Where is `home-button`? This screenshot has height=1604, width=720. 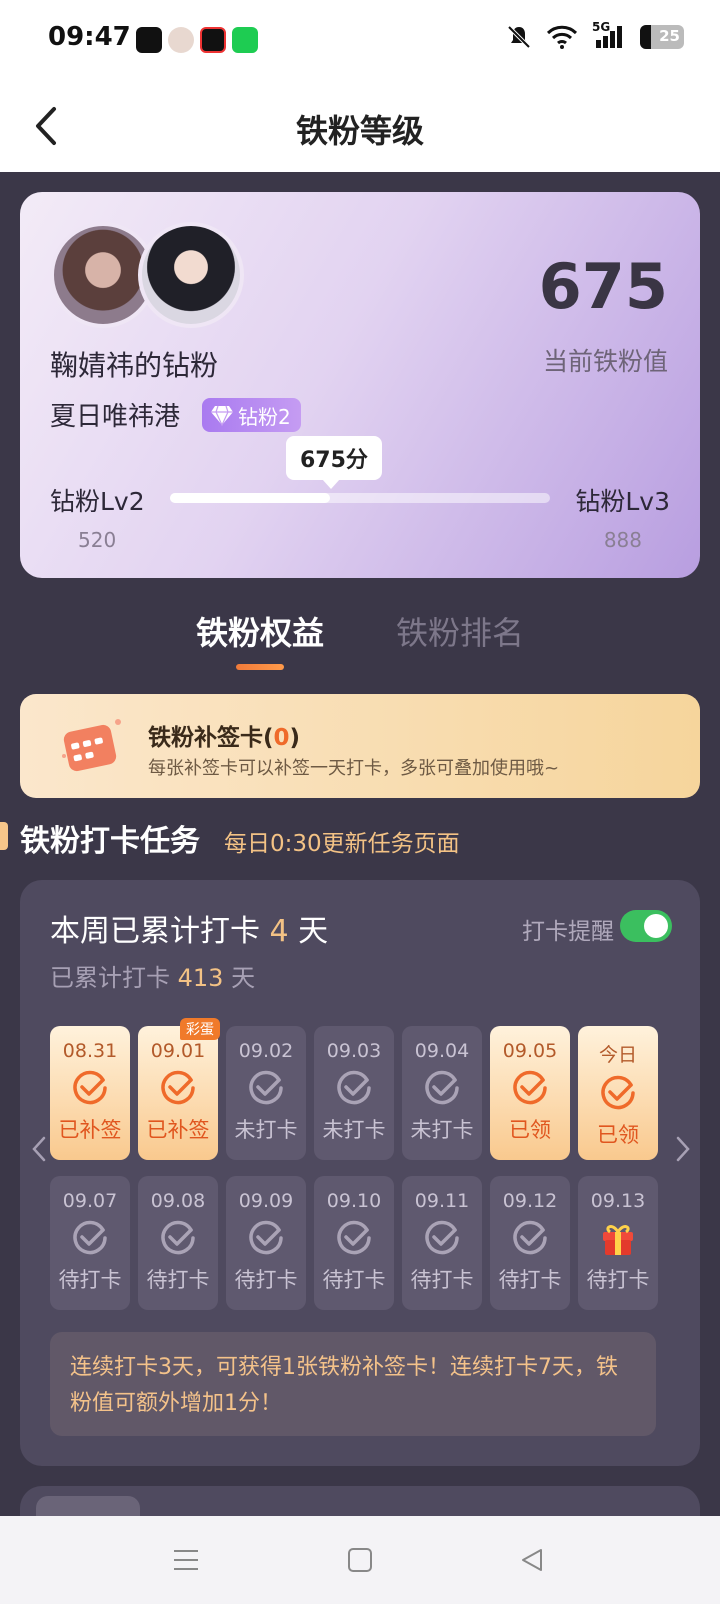 home-button is located at coordinates (360, 1560).